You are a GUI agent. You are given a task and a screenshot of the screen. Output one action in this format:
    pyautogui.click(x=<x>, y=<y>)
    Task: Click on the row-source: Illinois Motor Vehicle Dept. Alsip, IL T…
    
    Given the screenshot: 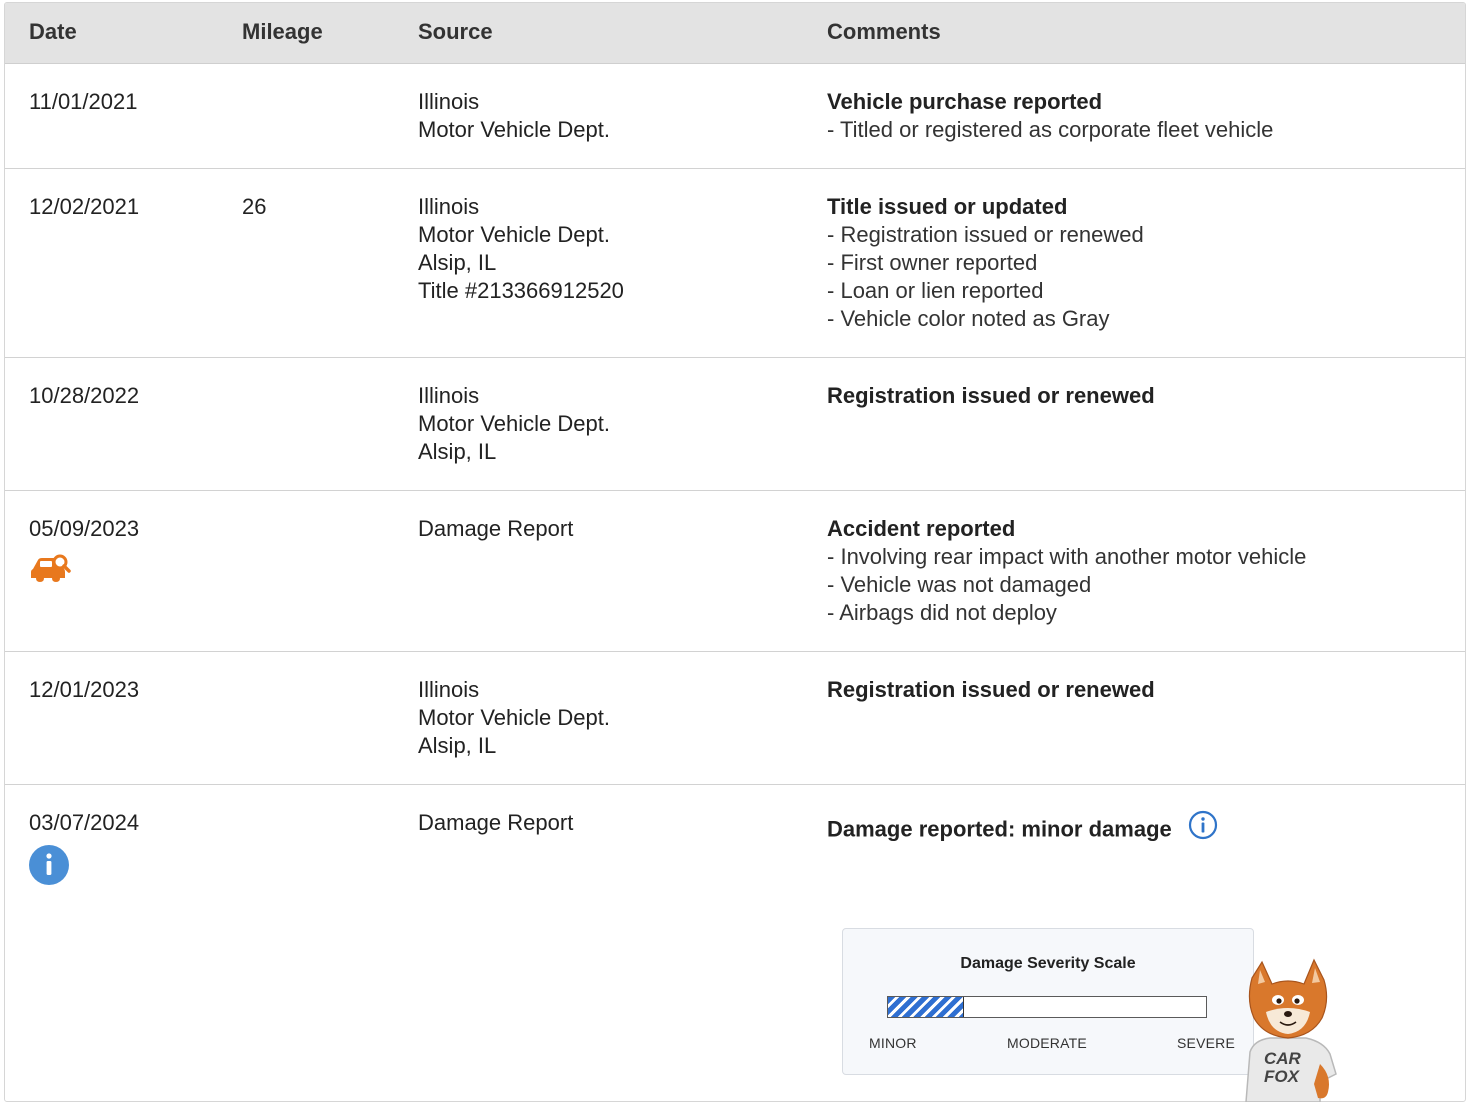 What is the action you would take?
    pyautogui.click(x=521, y=249)
    